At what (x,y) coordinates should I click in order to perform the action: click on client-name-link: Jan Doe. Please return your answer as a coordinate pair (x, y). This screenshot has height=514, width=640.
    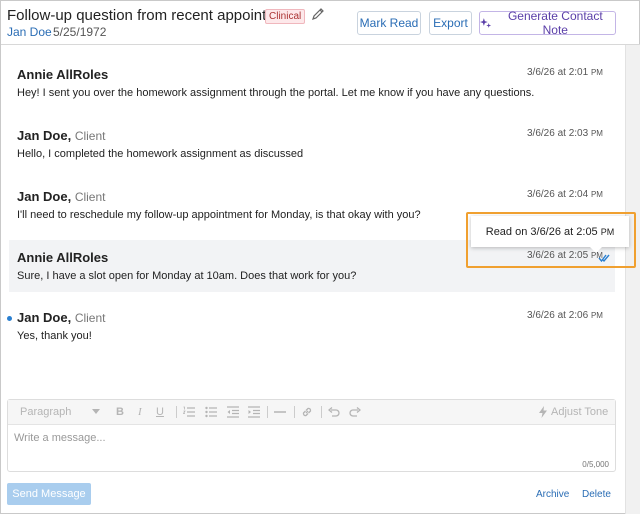
    Looking at the image, I should click on (29, 32).